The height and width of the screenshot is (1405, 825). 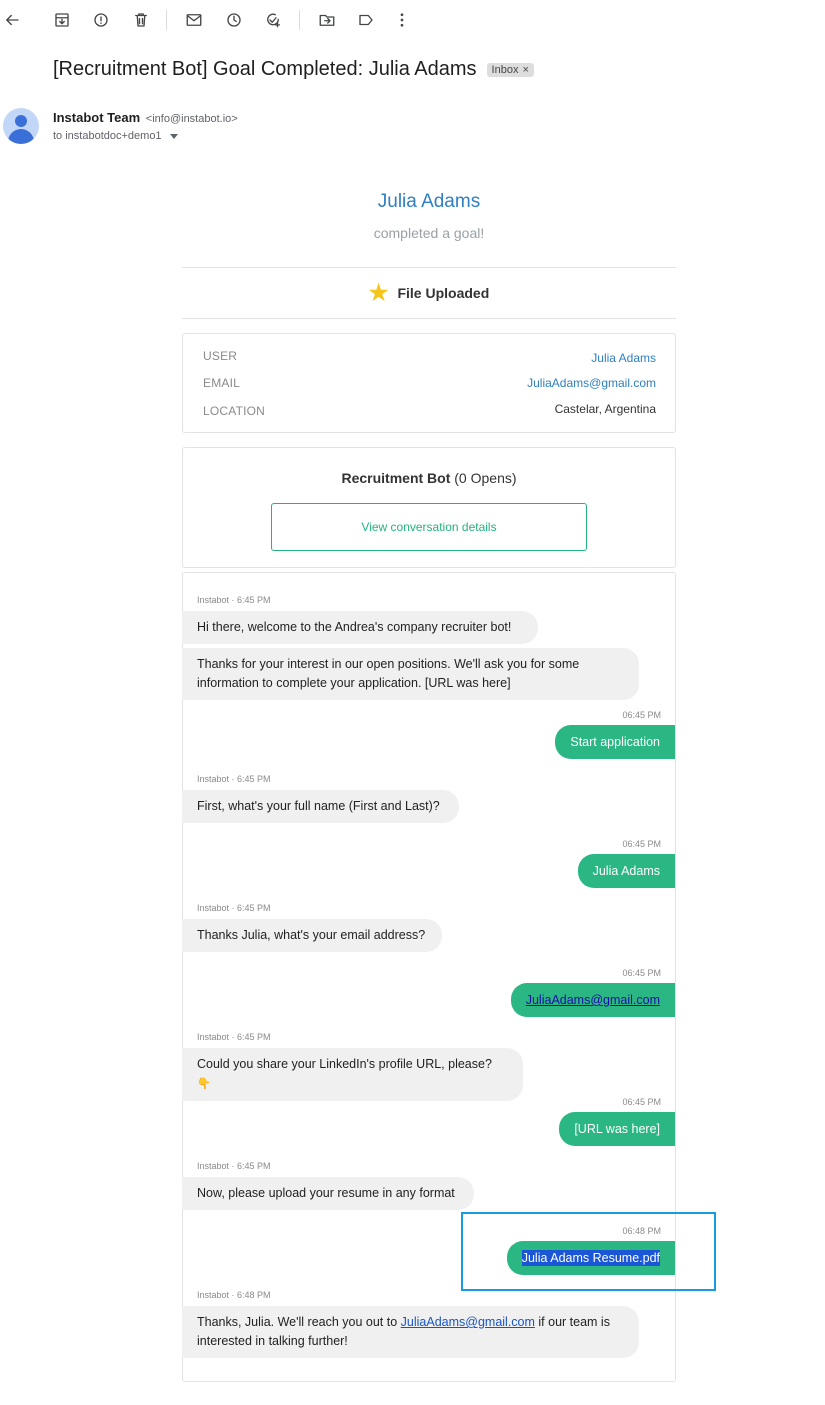 What do you see at coordinates (204, 1084) in the screenshot?
I see `pointing-down-icon: 👇` at bounding box center [204, 1084].